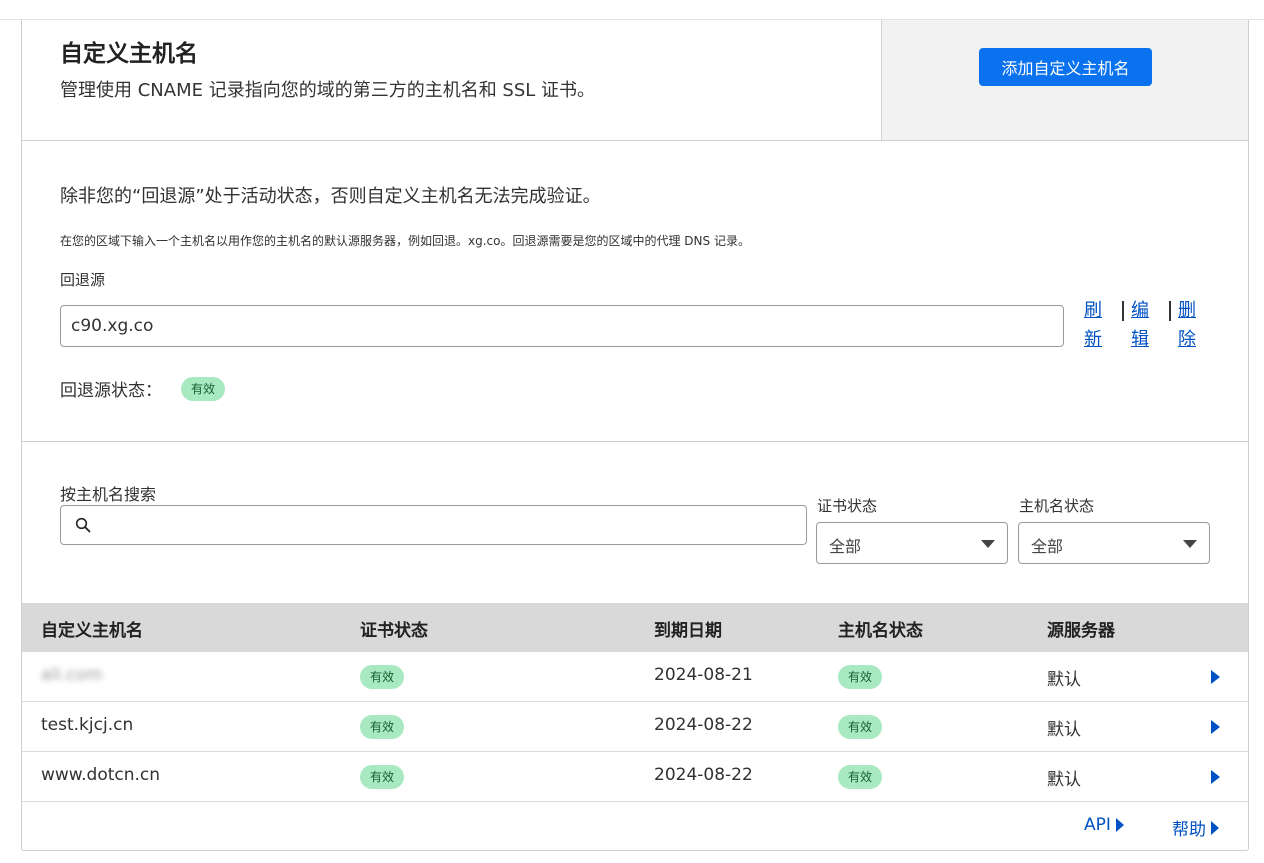  I want to click on search-box, so click(433, 525).